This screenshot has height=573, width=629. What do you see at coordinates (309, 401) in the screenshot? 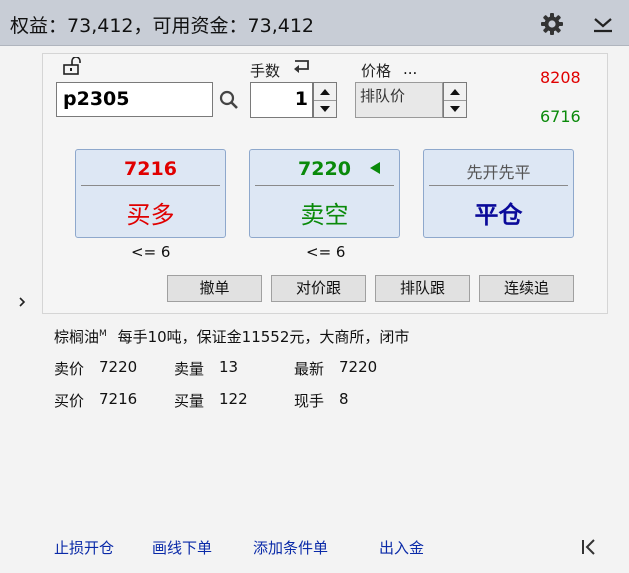
I see `current-volume-label: 现手` at bounding box center [309, 401].